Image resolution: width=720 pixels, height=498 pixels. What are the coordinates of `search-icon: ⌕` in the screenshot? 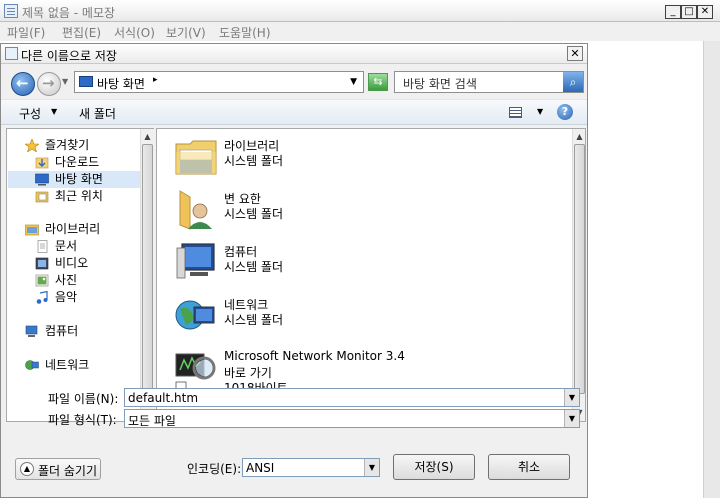 It's located at (573, 82).